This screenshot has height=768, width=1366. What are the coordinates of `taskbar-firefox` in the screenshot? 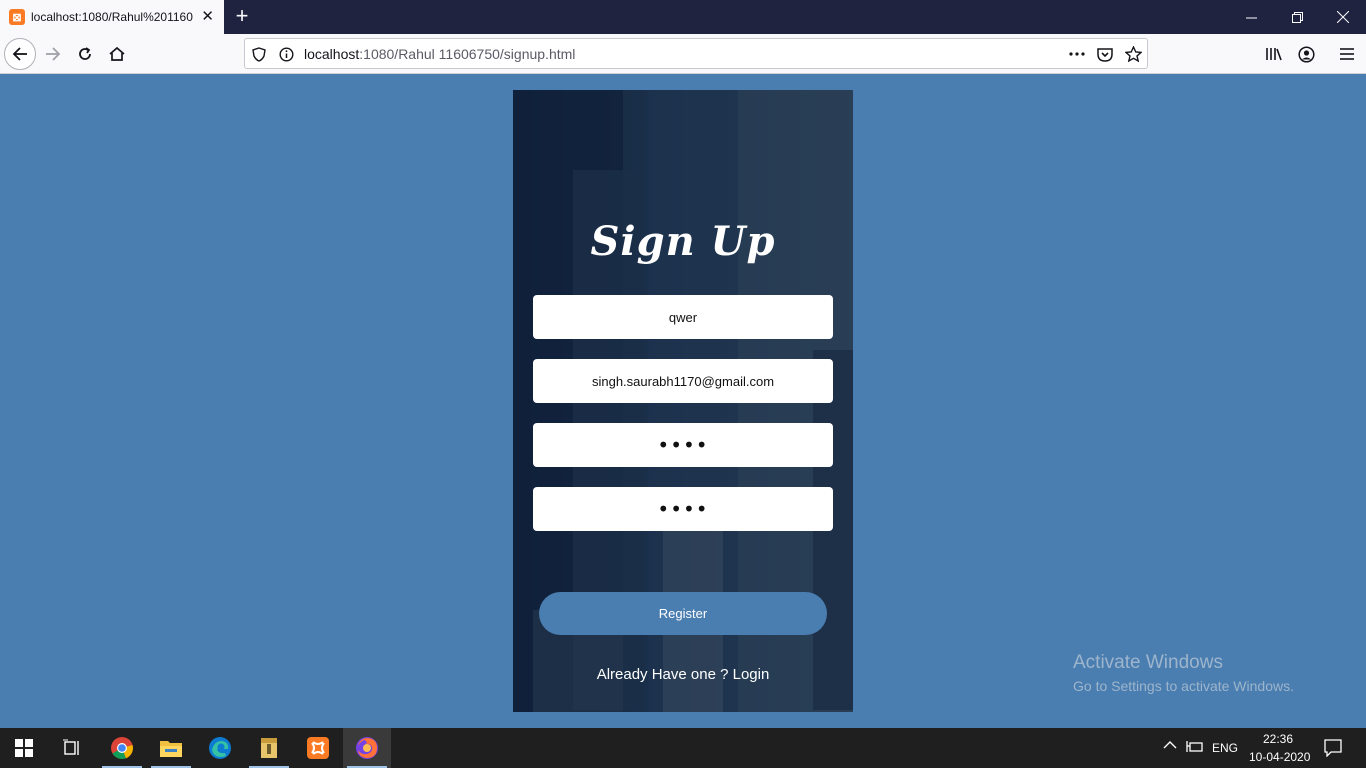 It's located at (367, 748).